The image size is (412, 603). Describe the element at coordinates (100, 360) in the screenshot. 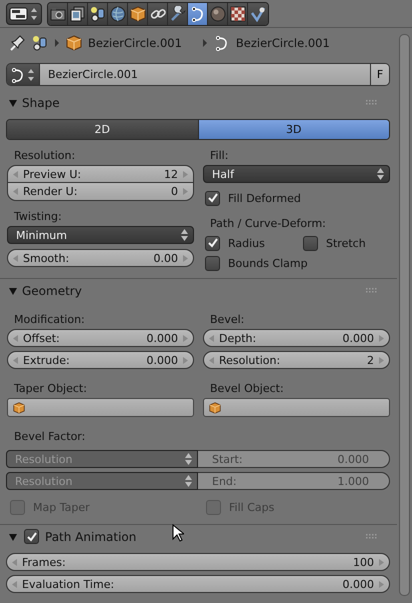

I see `number-field: Extrude: 0.000` at that location.